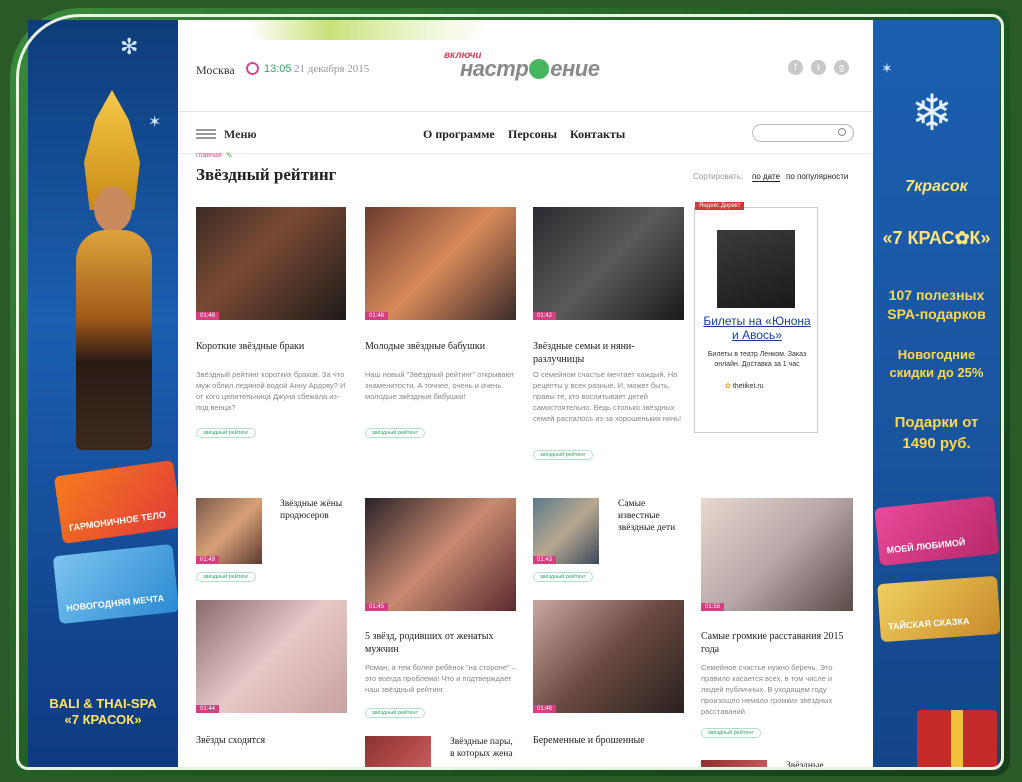 Image resolution: width=1022 pixels, height=782 pixels. Describe the element at coordinates (440, 263) in the screenshot. I see `article-image: 01:48` at that location.